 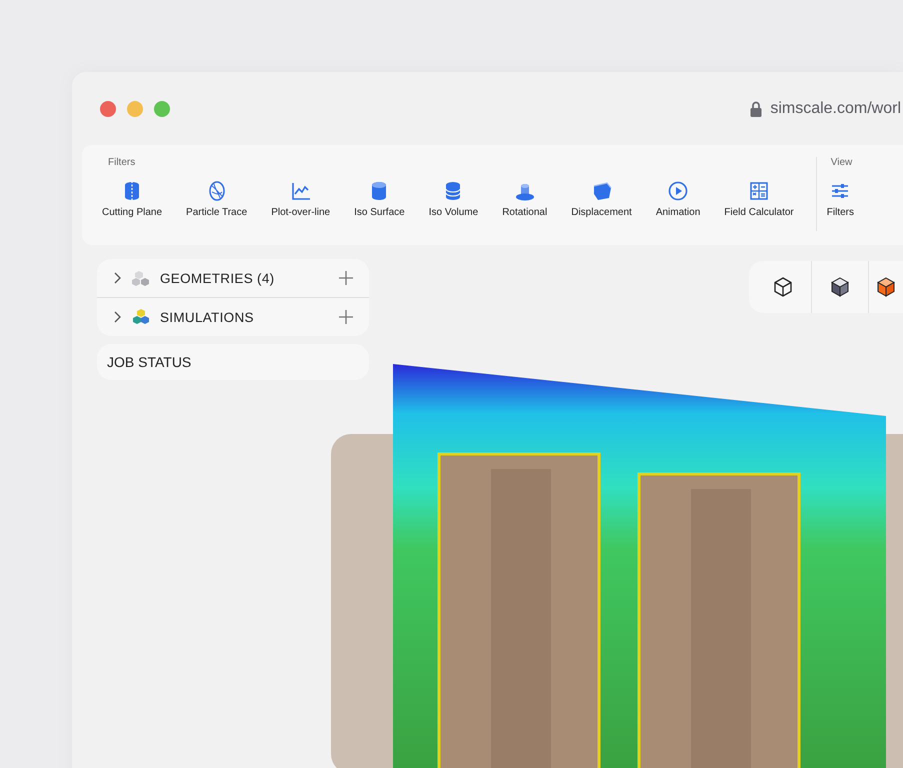 What do you see at coordinates (233, 316) in the screenshot?
I see `tree-item: SIMULATIONS` at bounding box center [233, 316].